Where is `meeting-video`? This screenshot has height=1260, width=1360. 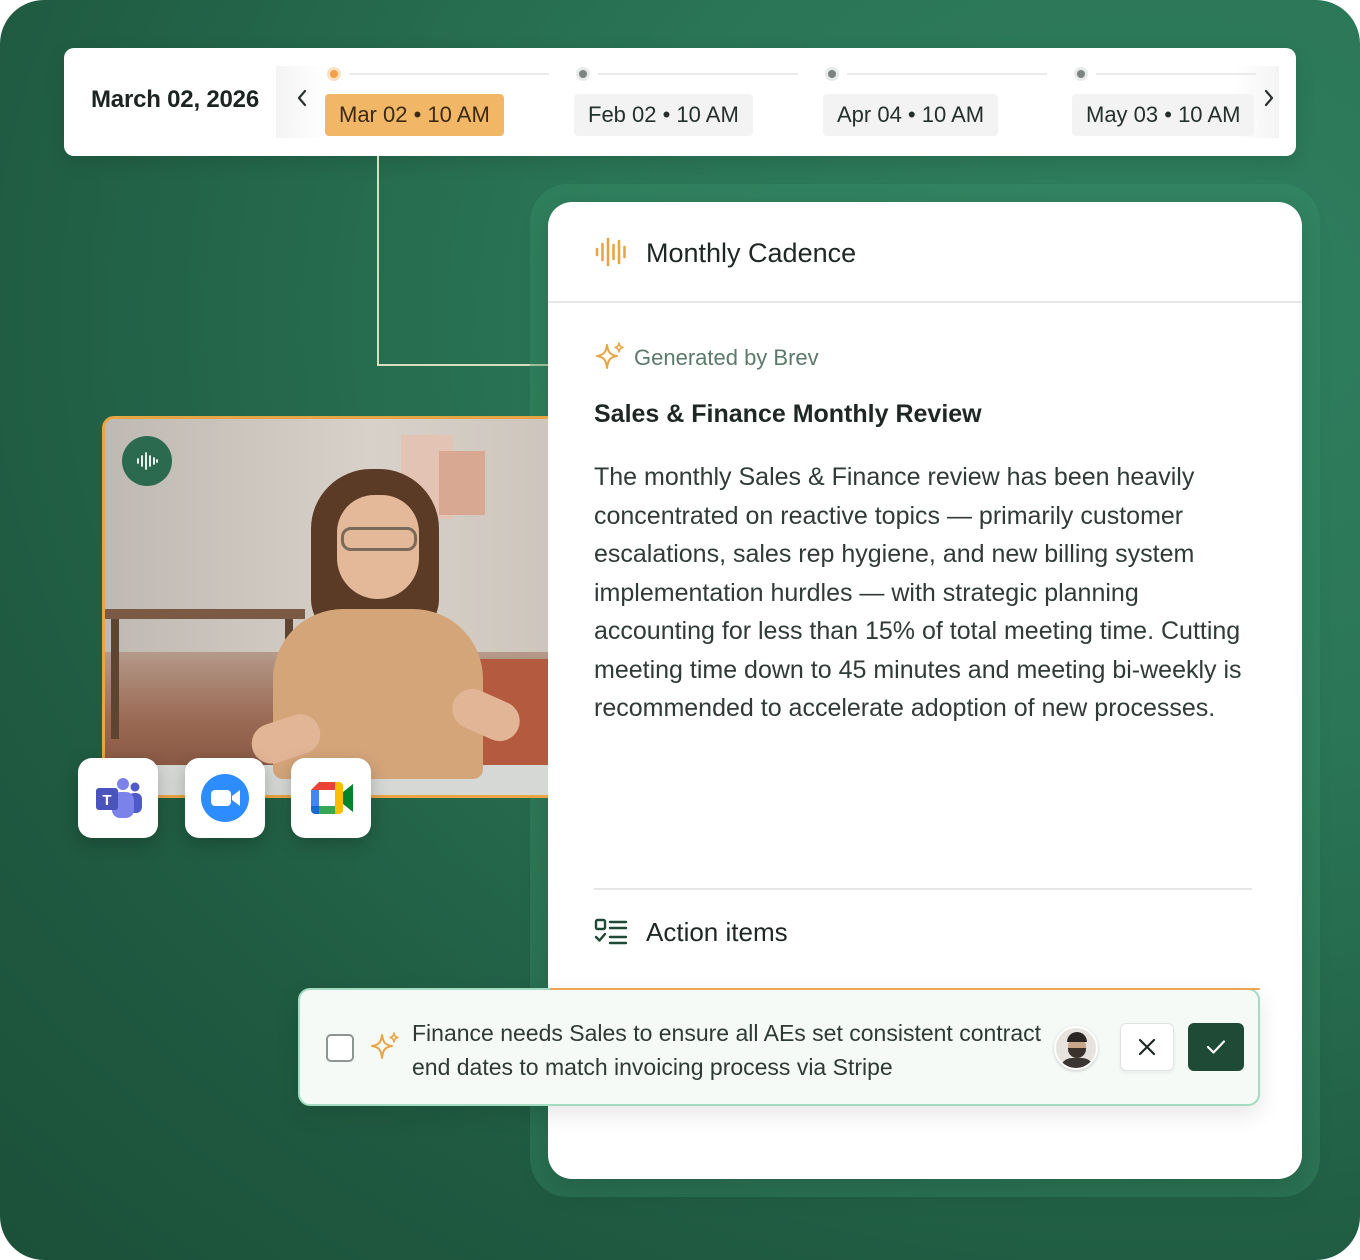 meeting-video is located at coordinates (325, 607).